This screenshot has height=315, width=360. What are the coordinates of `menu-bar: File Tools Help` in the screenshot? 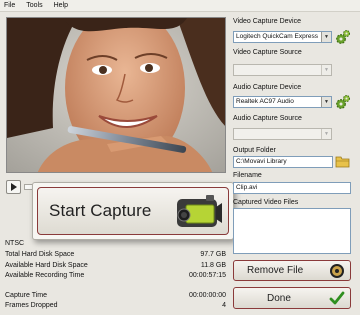 It's located at (180, 6).